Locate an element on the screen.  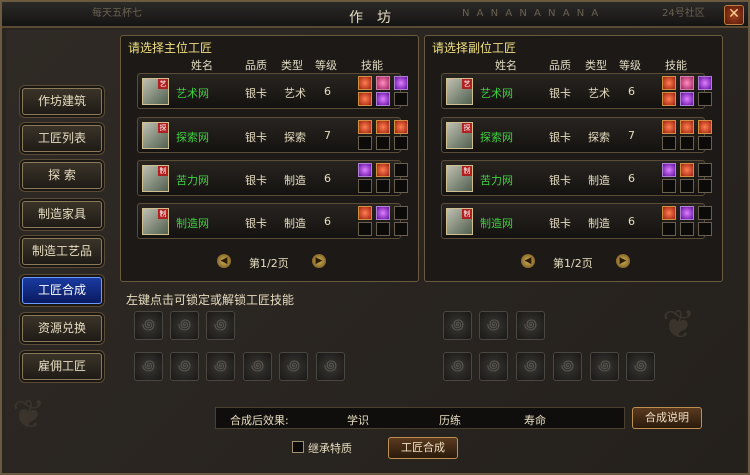
craftsman-name: 制造网 is located at coordinates (496, 223).